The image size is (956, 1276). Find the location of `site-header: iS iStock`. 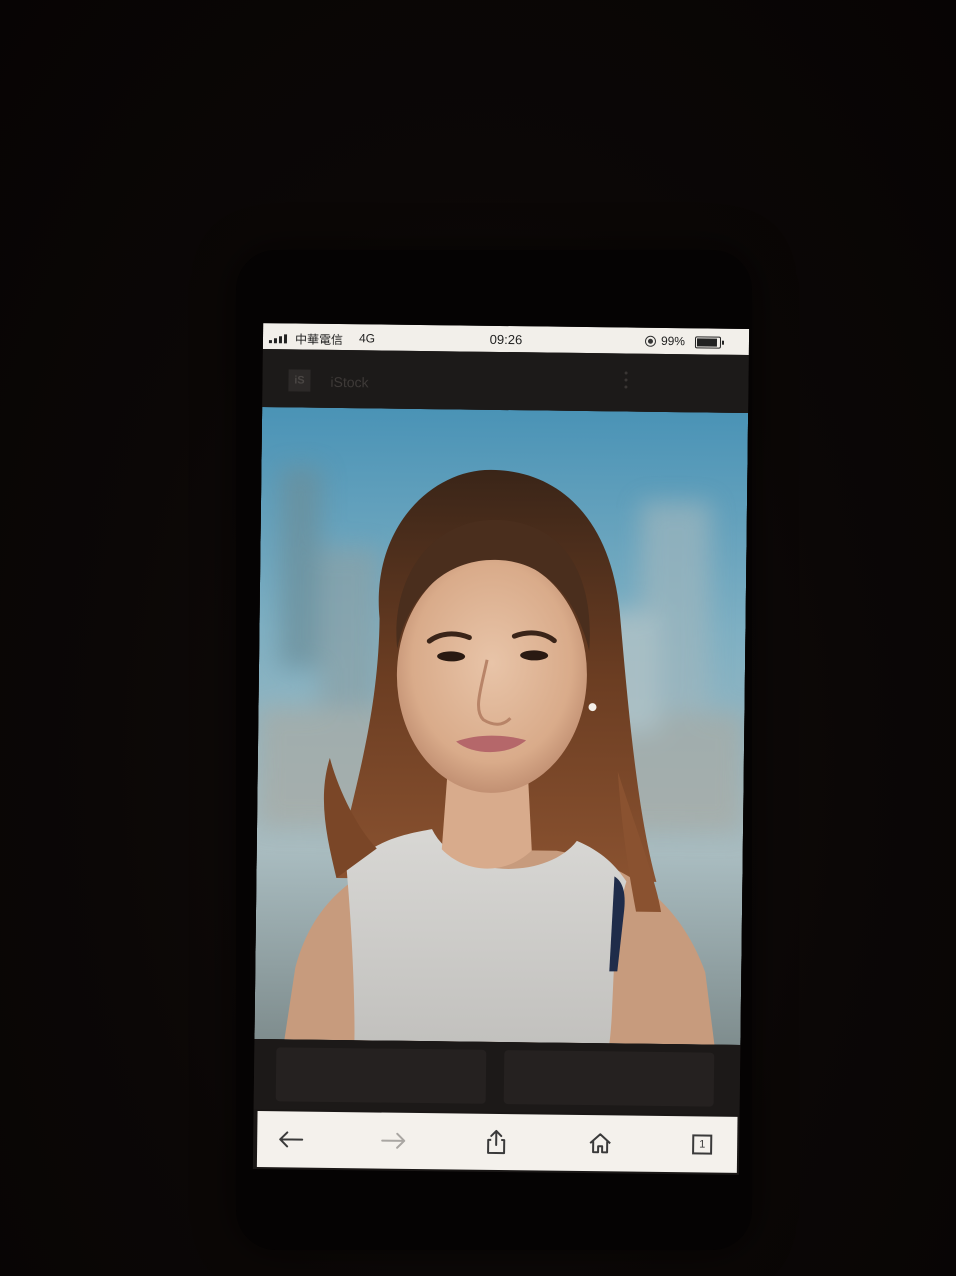

site-header: iS iStock is located at coordinates (505, 383).